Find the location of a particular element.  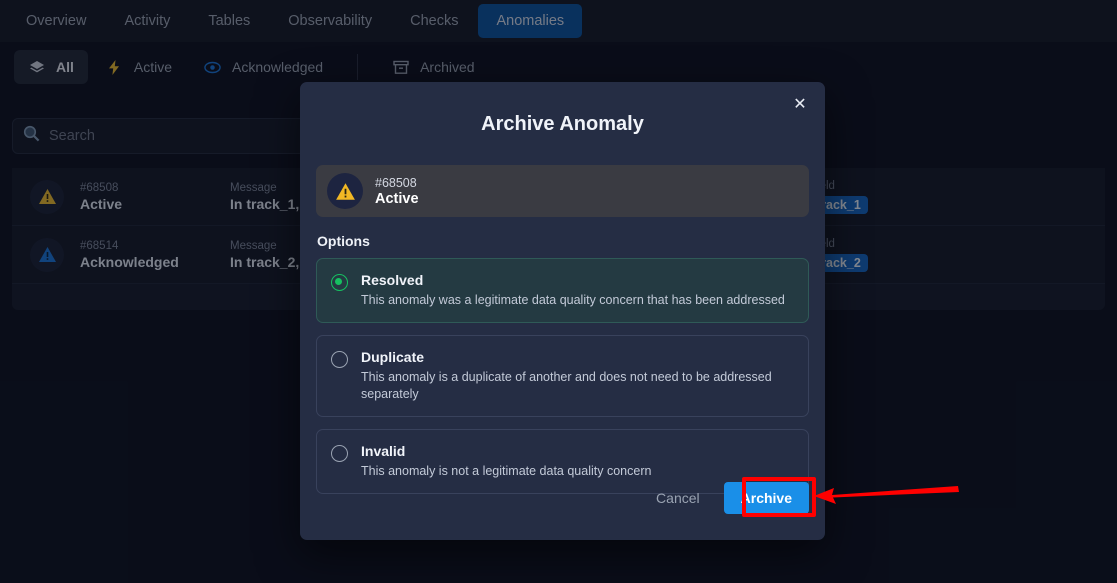

close-icon: ✕ is located at coordinates (800, 105).